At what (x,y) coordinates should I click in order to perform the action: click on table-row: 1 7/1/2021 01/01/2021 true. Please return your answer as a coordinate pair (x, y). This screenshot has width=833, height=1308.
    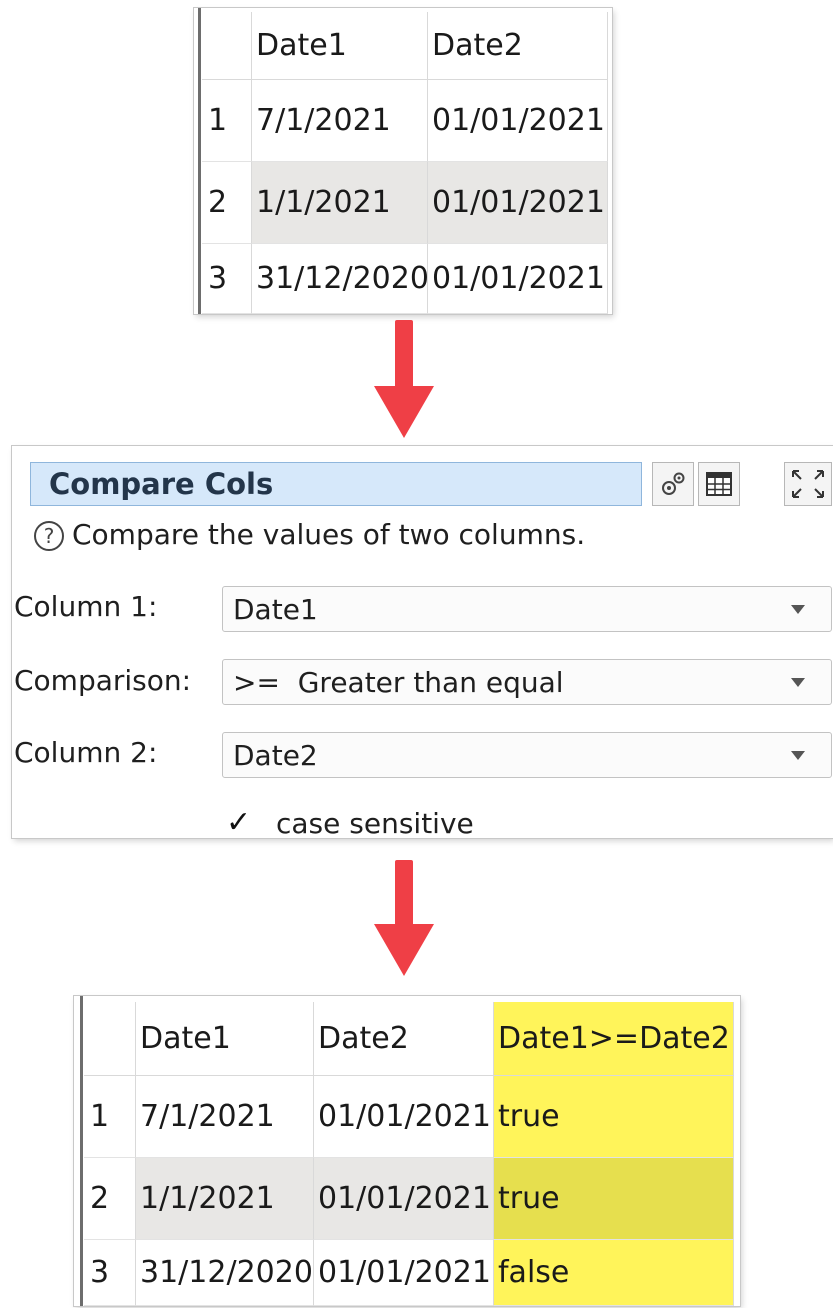
    Looking at the image, I should click on (410, 1117).